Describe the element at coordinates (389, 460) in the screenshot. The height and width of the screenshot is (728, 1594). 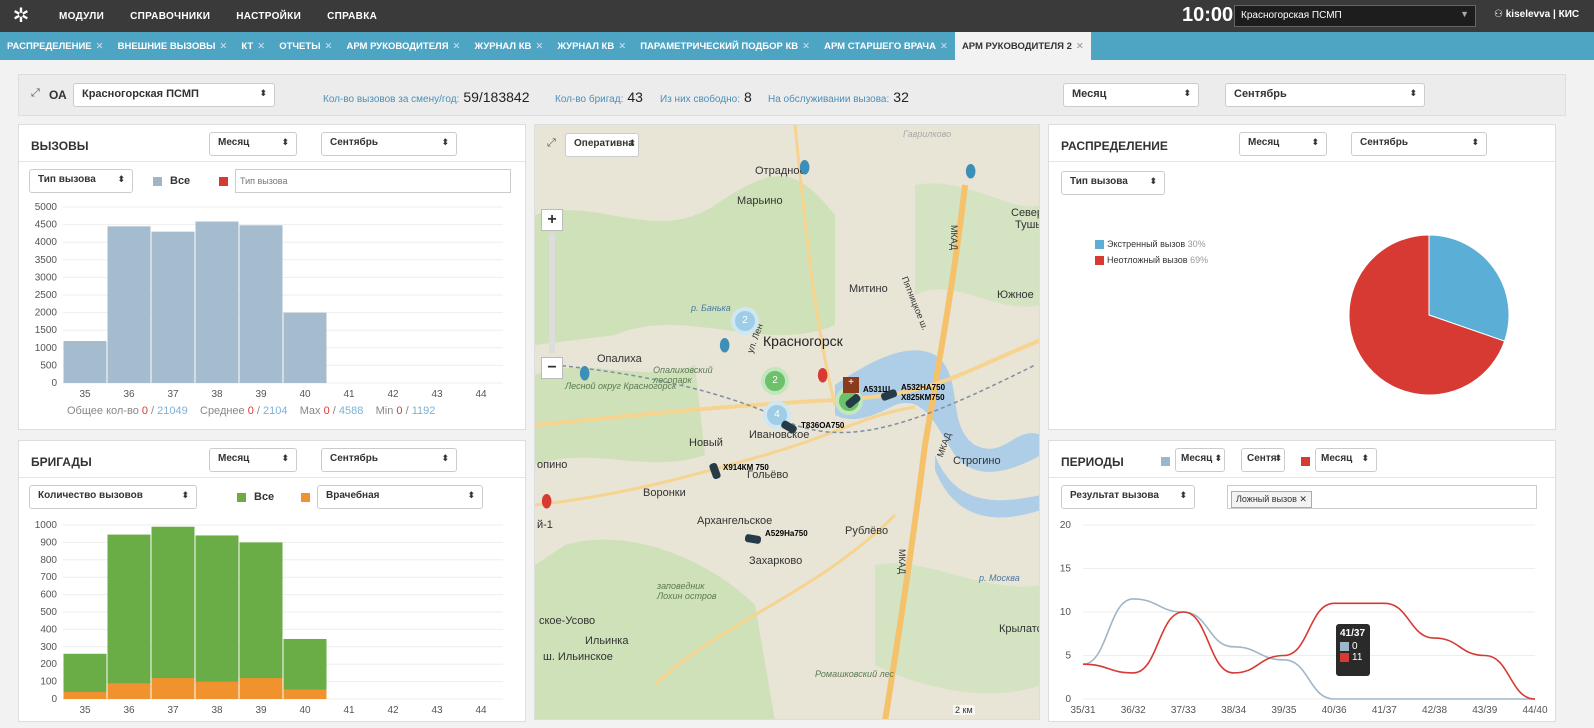
I see `brigades-month-select: Сентябрь ⬍` at that location.